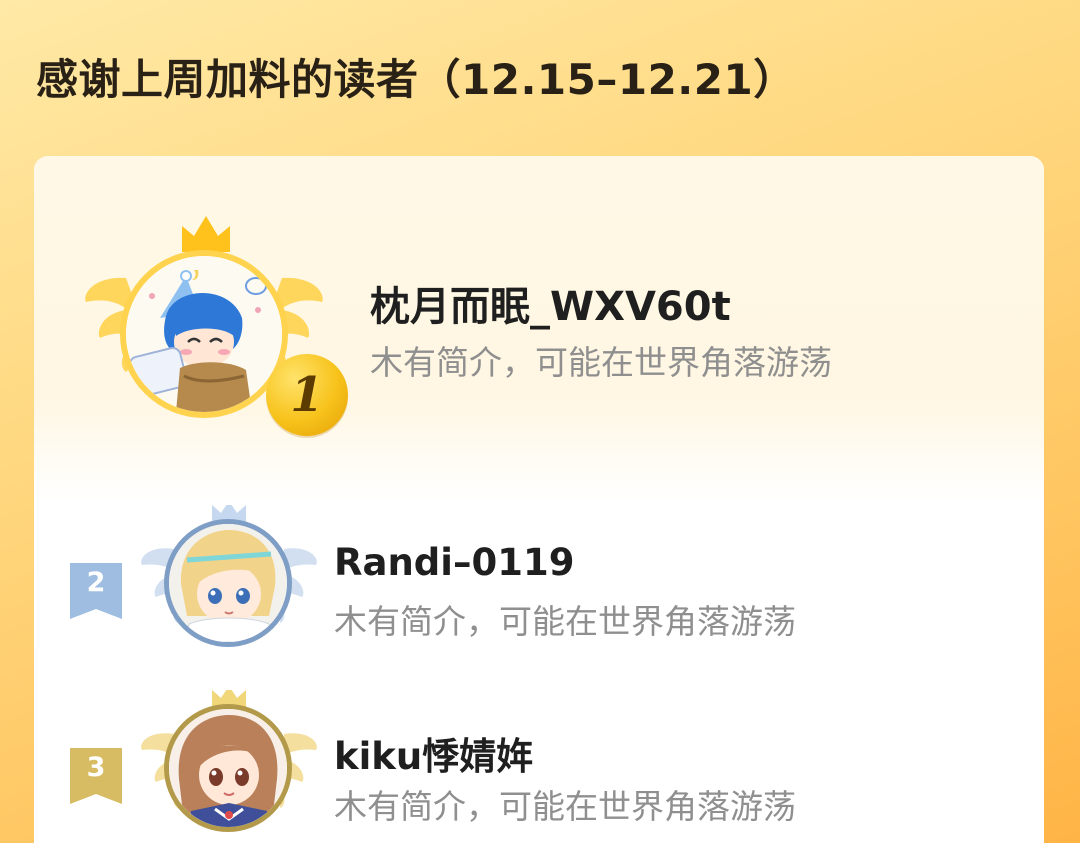  What do you see at coordinates (228, 768) in the screenshot?
I see `avatar-brown-hair-anime-icon` at bounding box center [228, 768].